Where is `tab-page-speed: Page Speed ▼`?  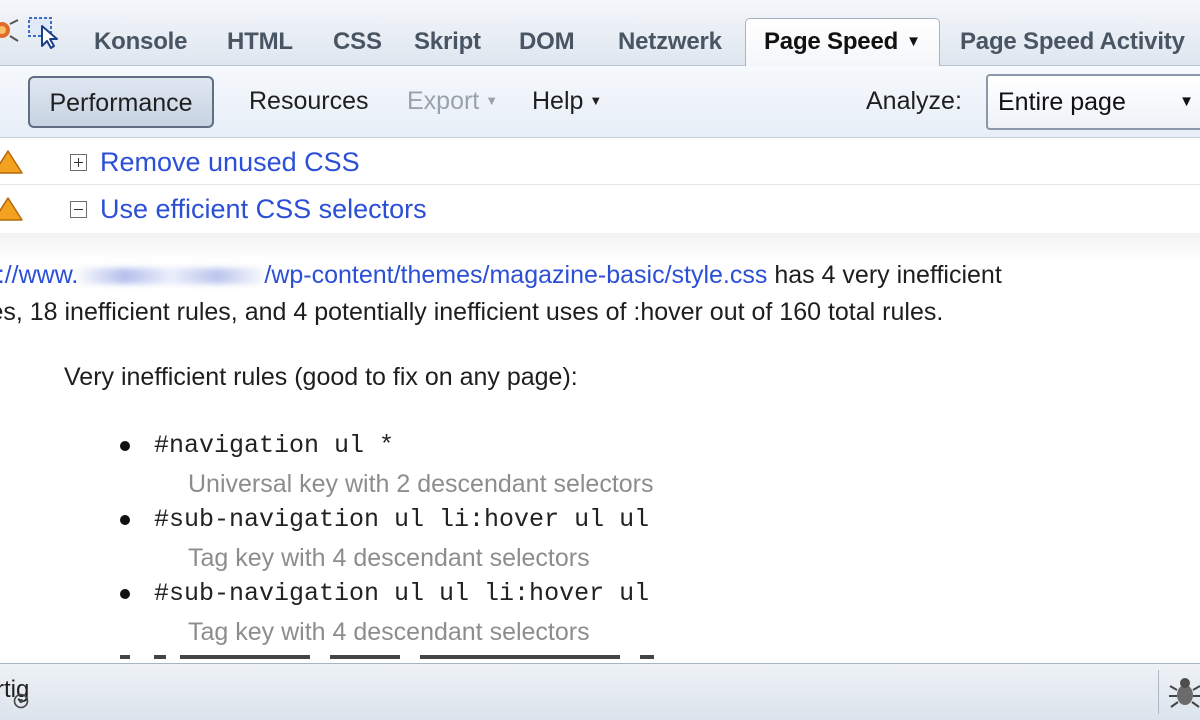 tab-page-speed: Page Speed ▼ is located at coordinates (842, 42).